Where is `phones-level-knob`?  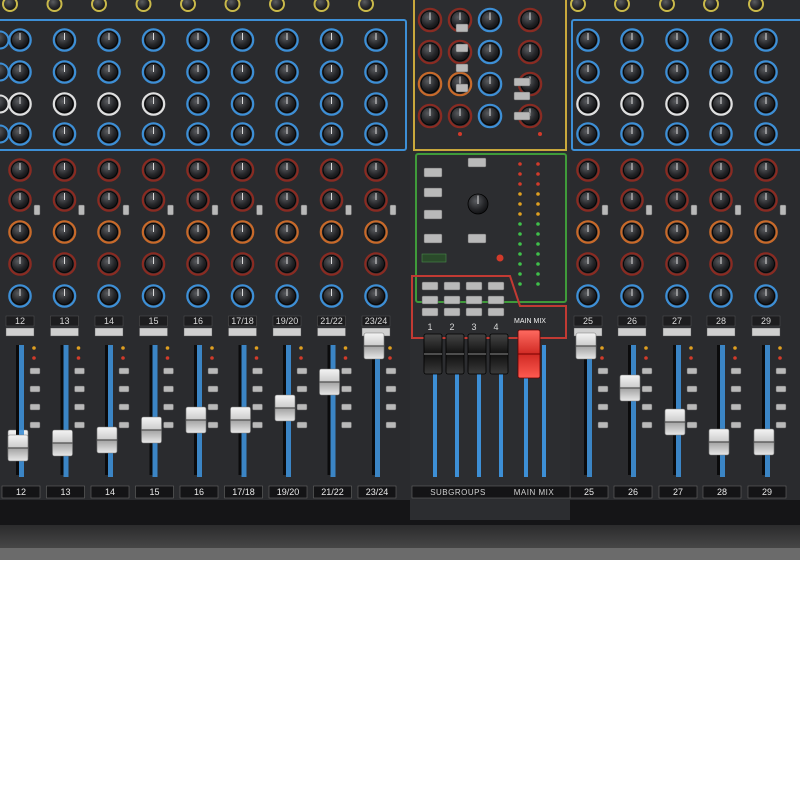
phones-level-knob is located at coordinates (478, 204).